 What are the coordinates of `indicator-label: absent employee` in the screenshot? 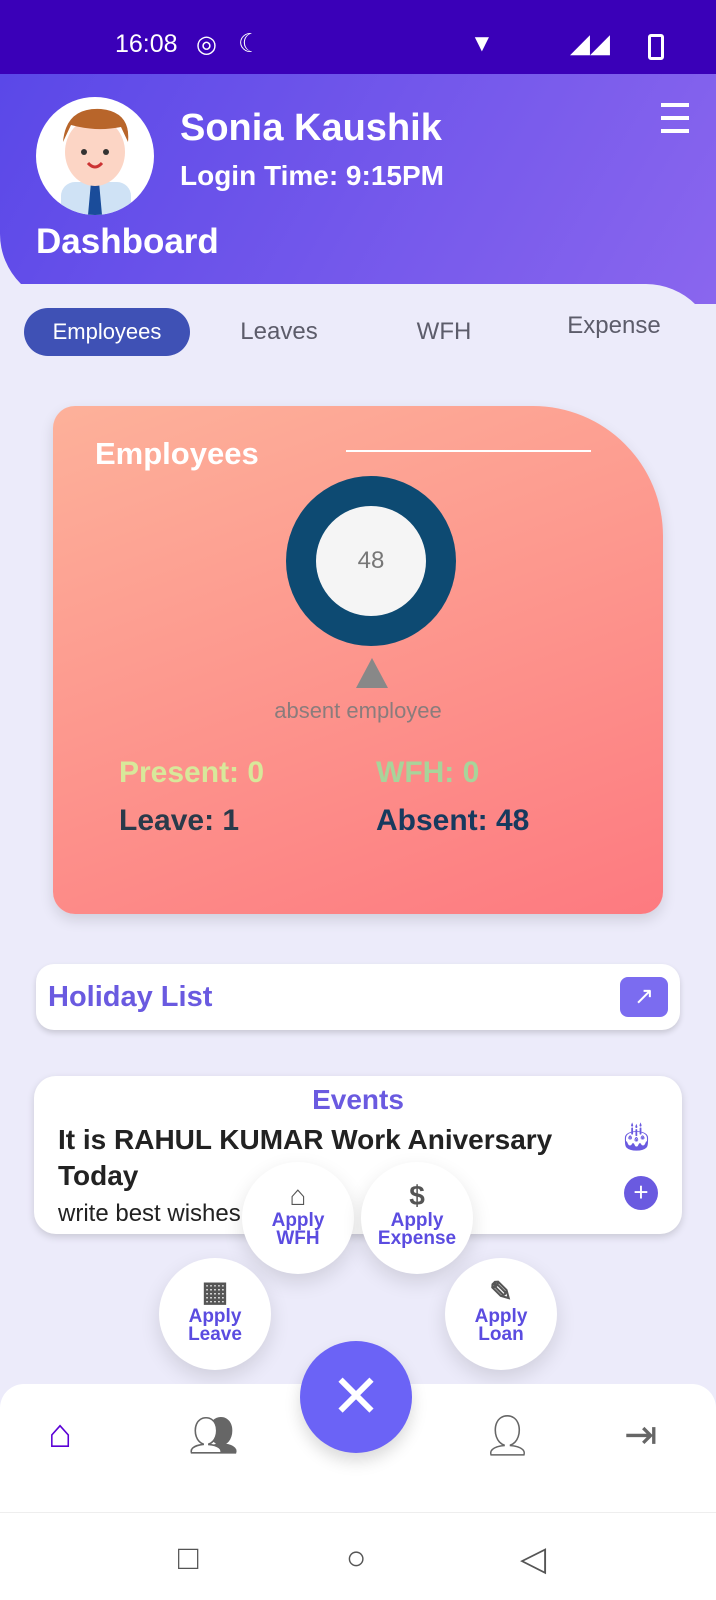 It's located at (358, 710).